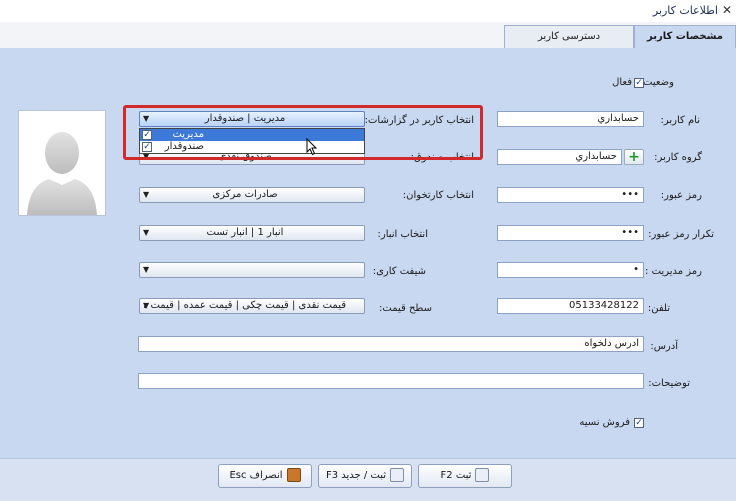 The width and height of the screenshot is (736, 501). Describe the element at coordinates (664, 346) in the screenshot. I see `address-label: آدرس:` at that location.